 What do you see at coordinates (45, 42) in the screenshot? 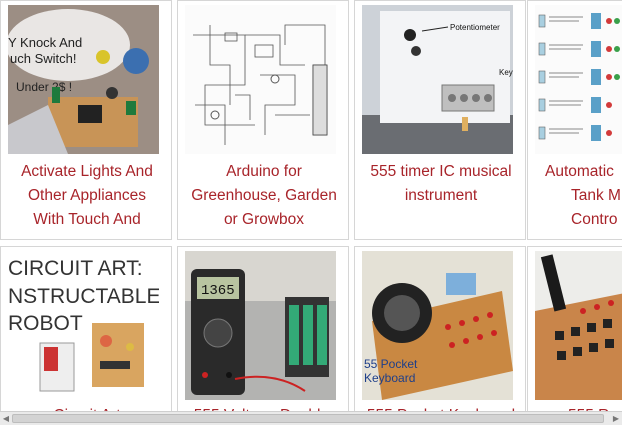
I see `photo-caption: Y Knock And` at bounding box center [45, 42].